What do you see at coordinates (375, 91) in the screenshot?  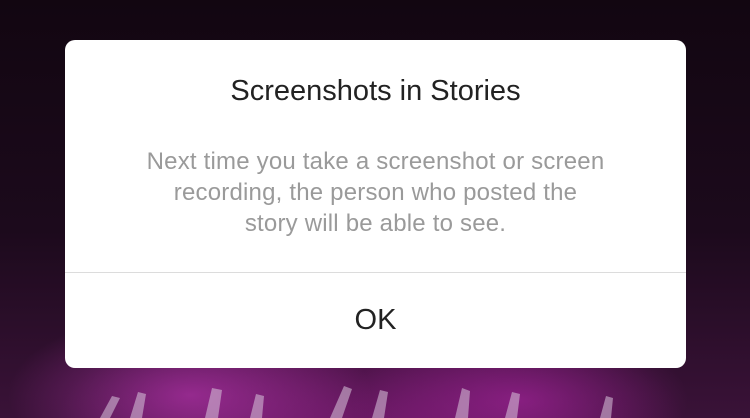 I see `dialog-title: Screenshots in Stories` at bounding box center [375, 91].